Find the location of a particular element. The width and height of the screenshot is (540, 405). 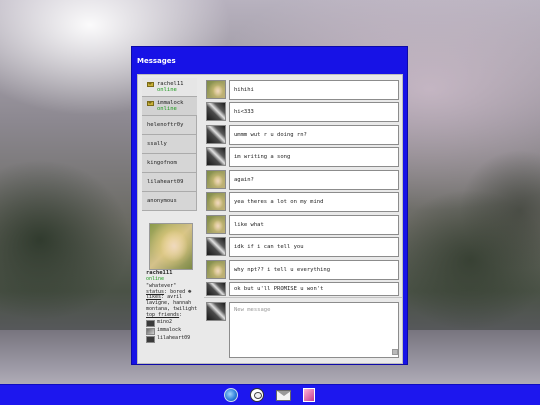

friend-item: immalock is located at coordinates (174, 331).